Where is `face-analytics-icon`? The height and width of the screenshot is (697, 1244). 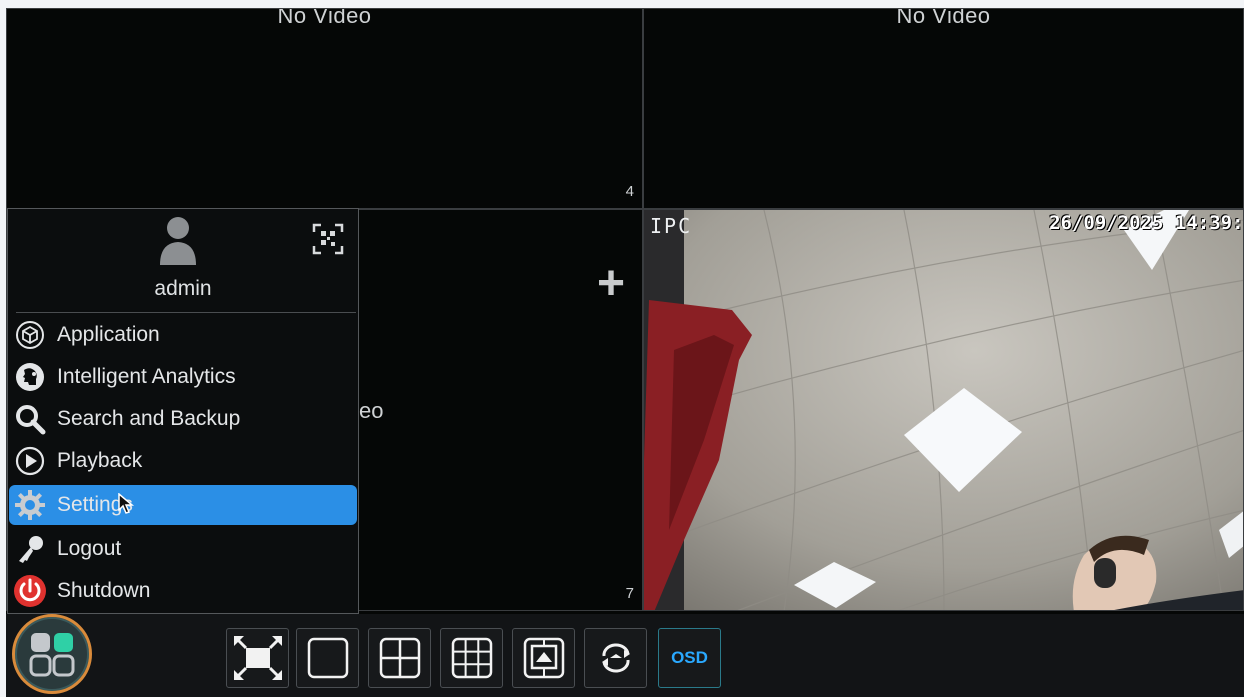 face-analytics-icon is located at coordinates (30, 377).